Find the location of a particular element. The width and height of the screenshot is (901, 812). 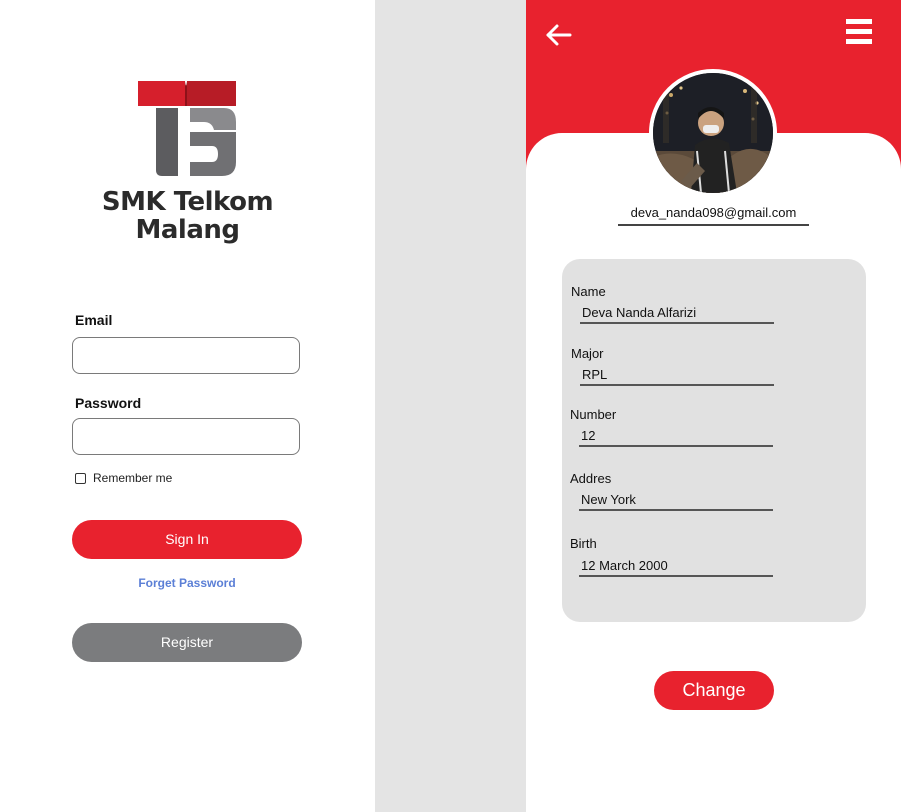

logo-line-2: Malang is located at coordinates (188, 230).